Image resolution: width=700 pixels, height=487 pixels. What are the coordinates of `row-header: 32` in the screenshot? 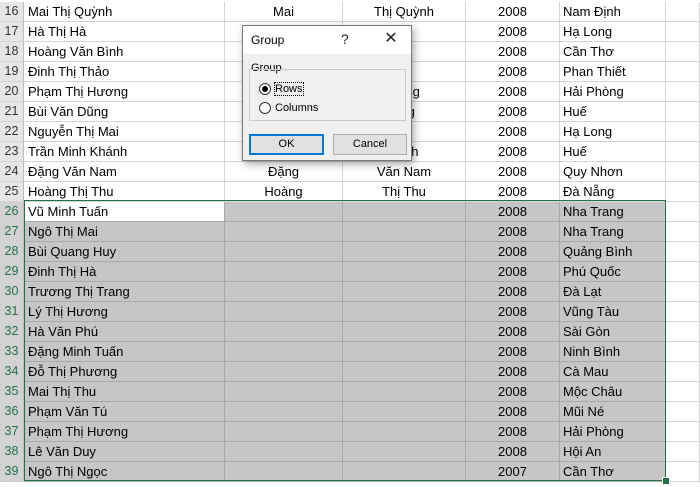 It's located at (12, 332).